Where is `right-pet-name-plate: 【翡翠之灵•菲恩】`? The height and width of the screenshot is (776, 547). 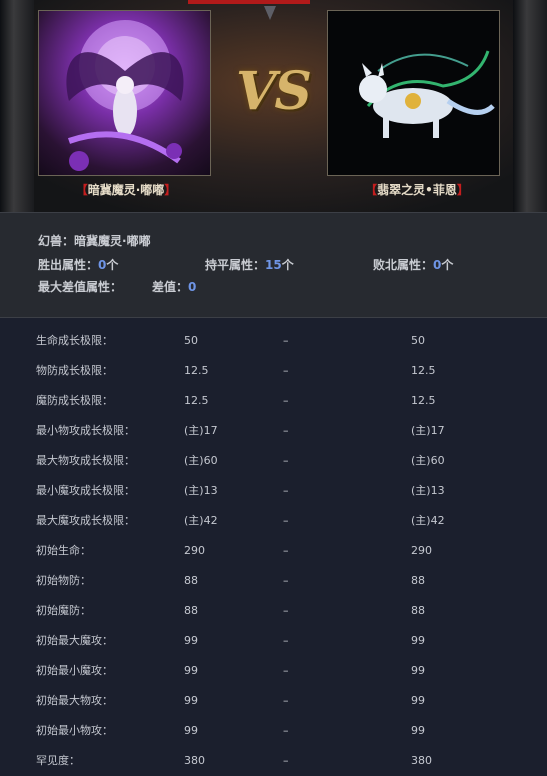
right-pet-name-plate: 【翡翠之灵•菲恩】 is located at coordinates (417, 190).